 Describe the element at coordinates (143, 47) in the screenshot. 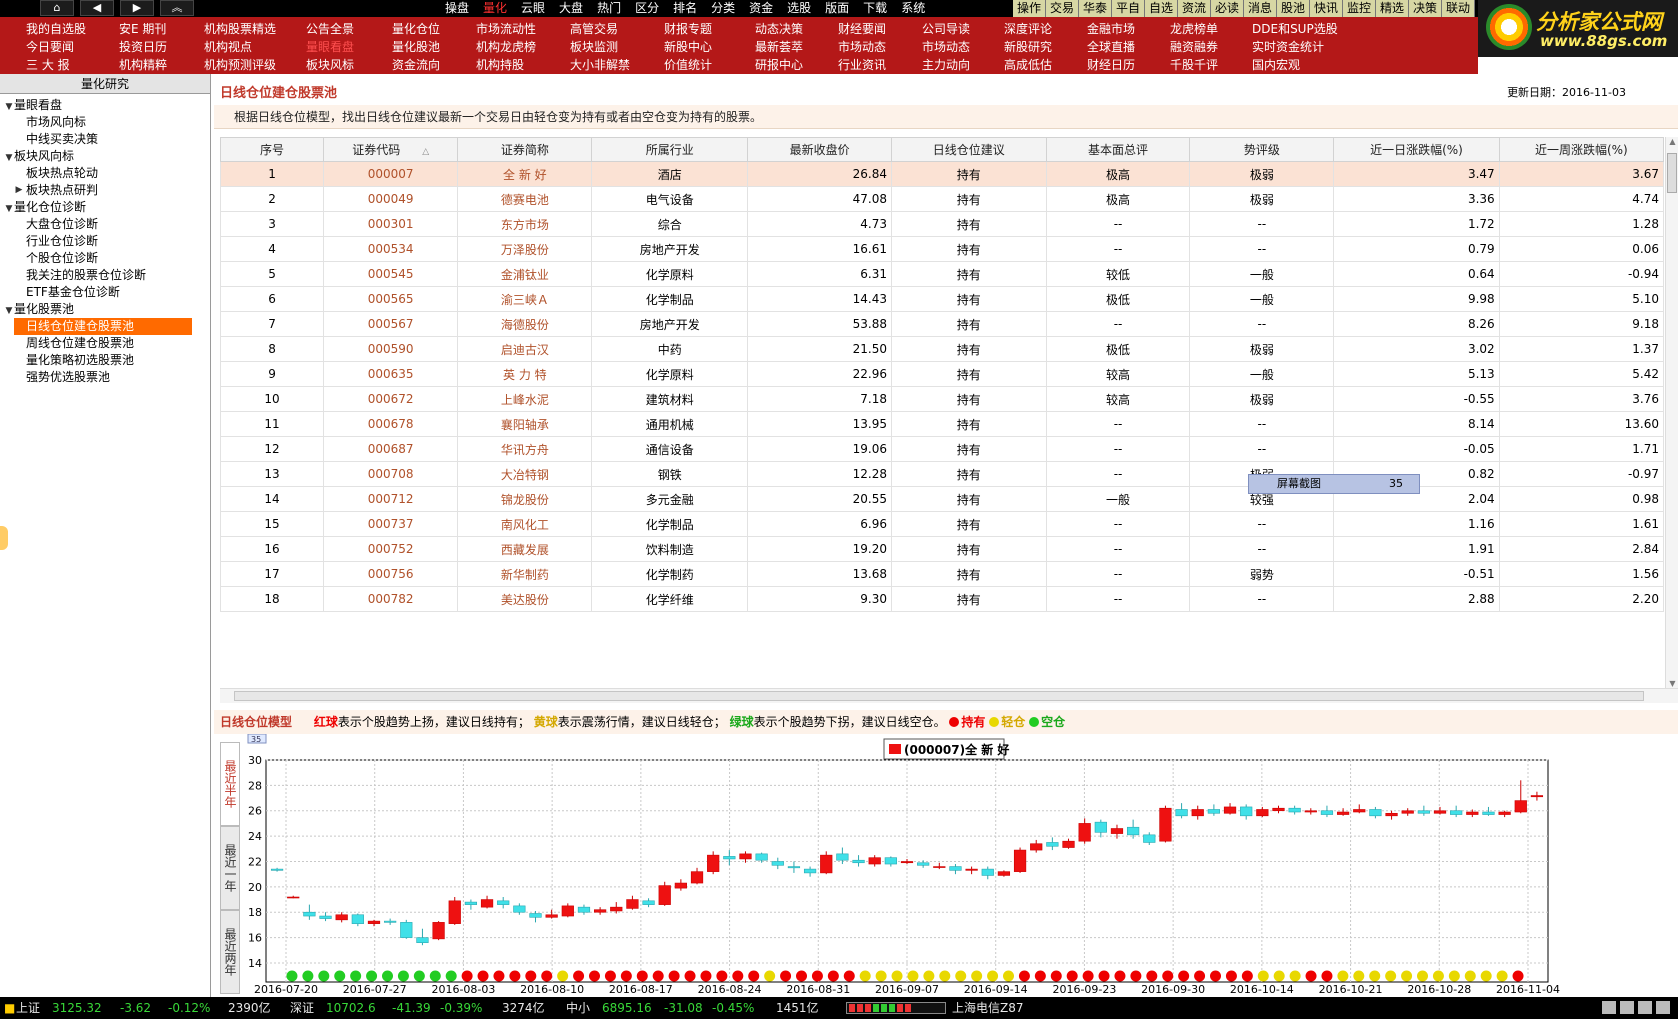

I see `nav-link: 投资日历` at that location.